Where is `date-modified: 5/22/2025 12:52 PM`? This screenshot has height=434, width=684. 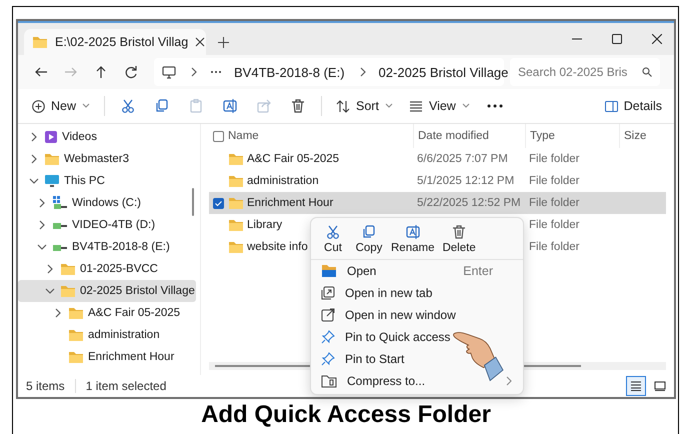
date-modified: 5/22/2025 12:52 PM is located at coordinates (469, 203).